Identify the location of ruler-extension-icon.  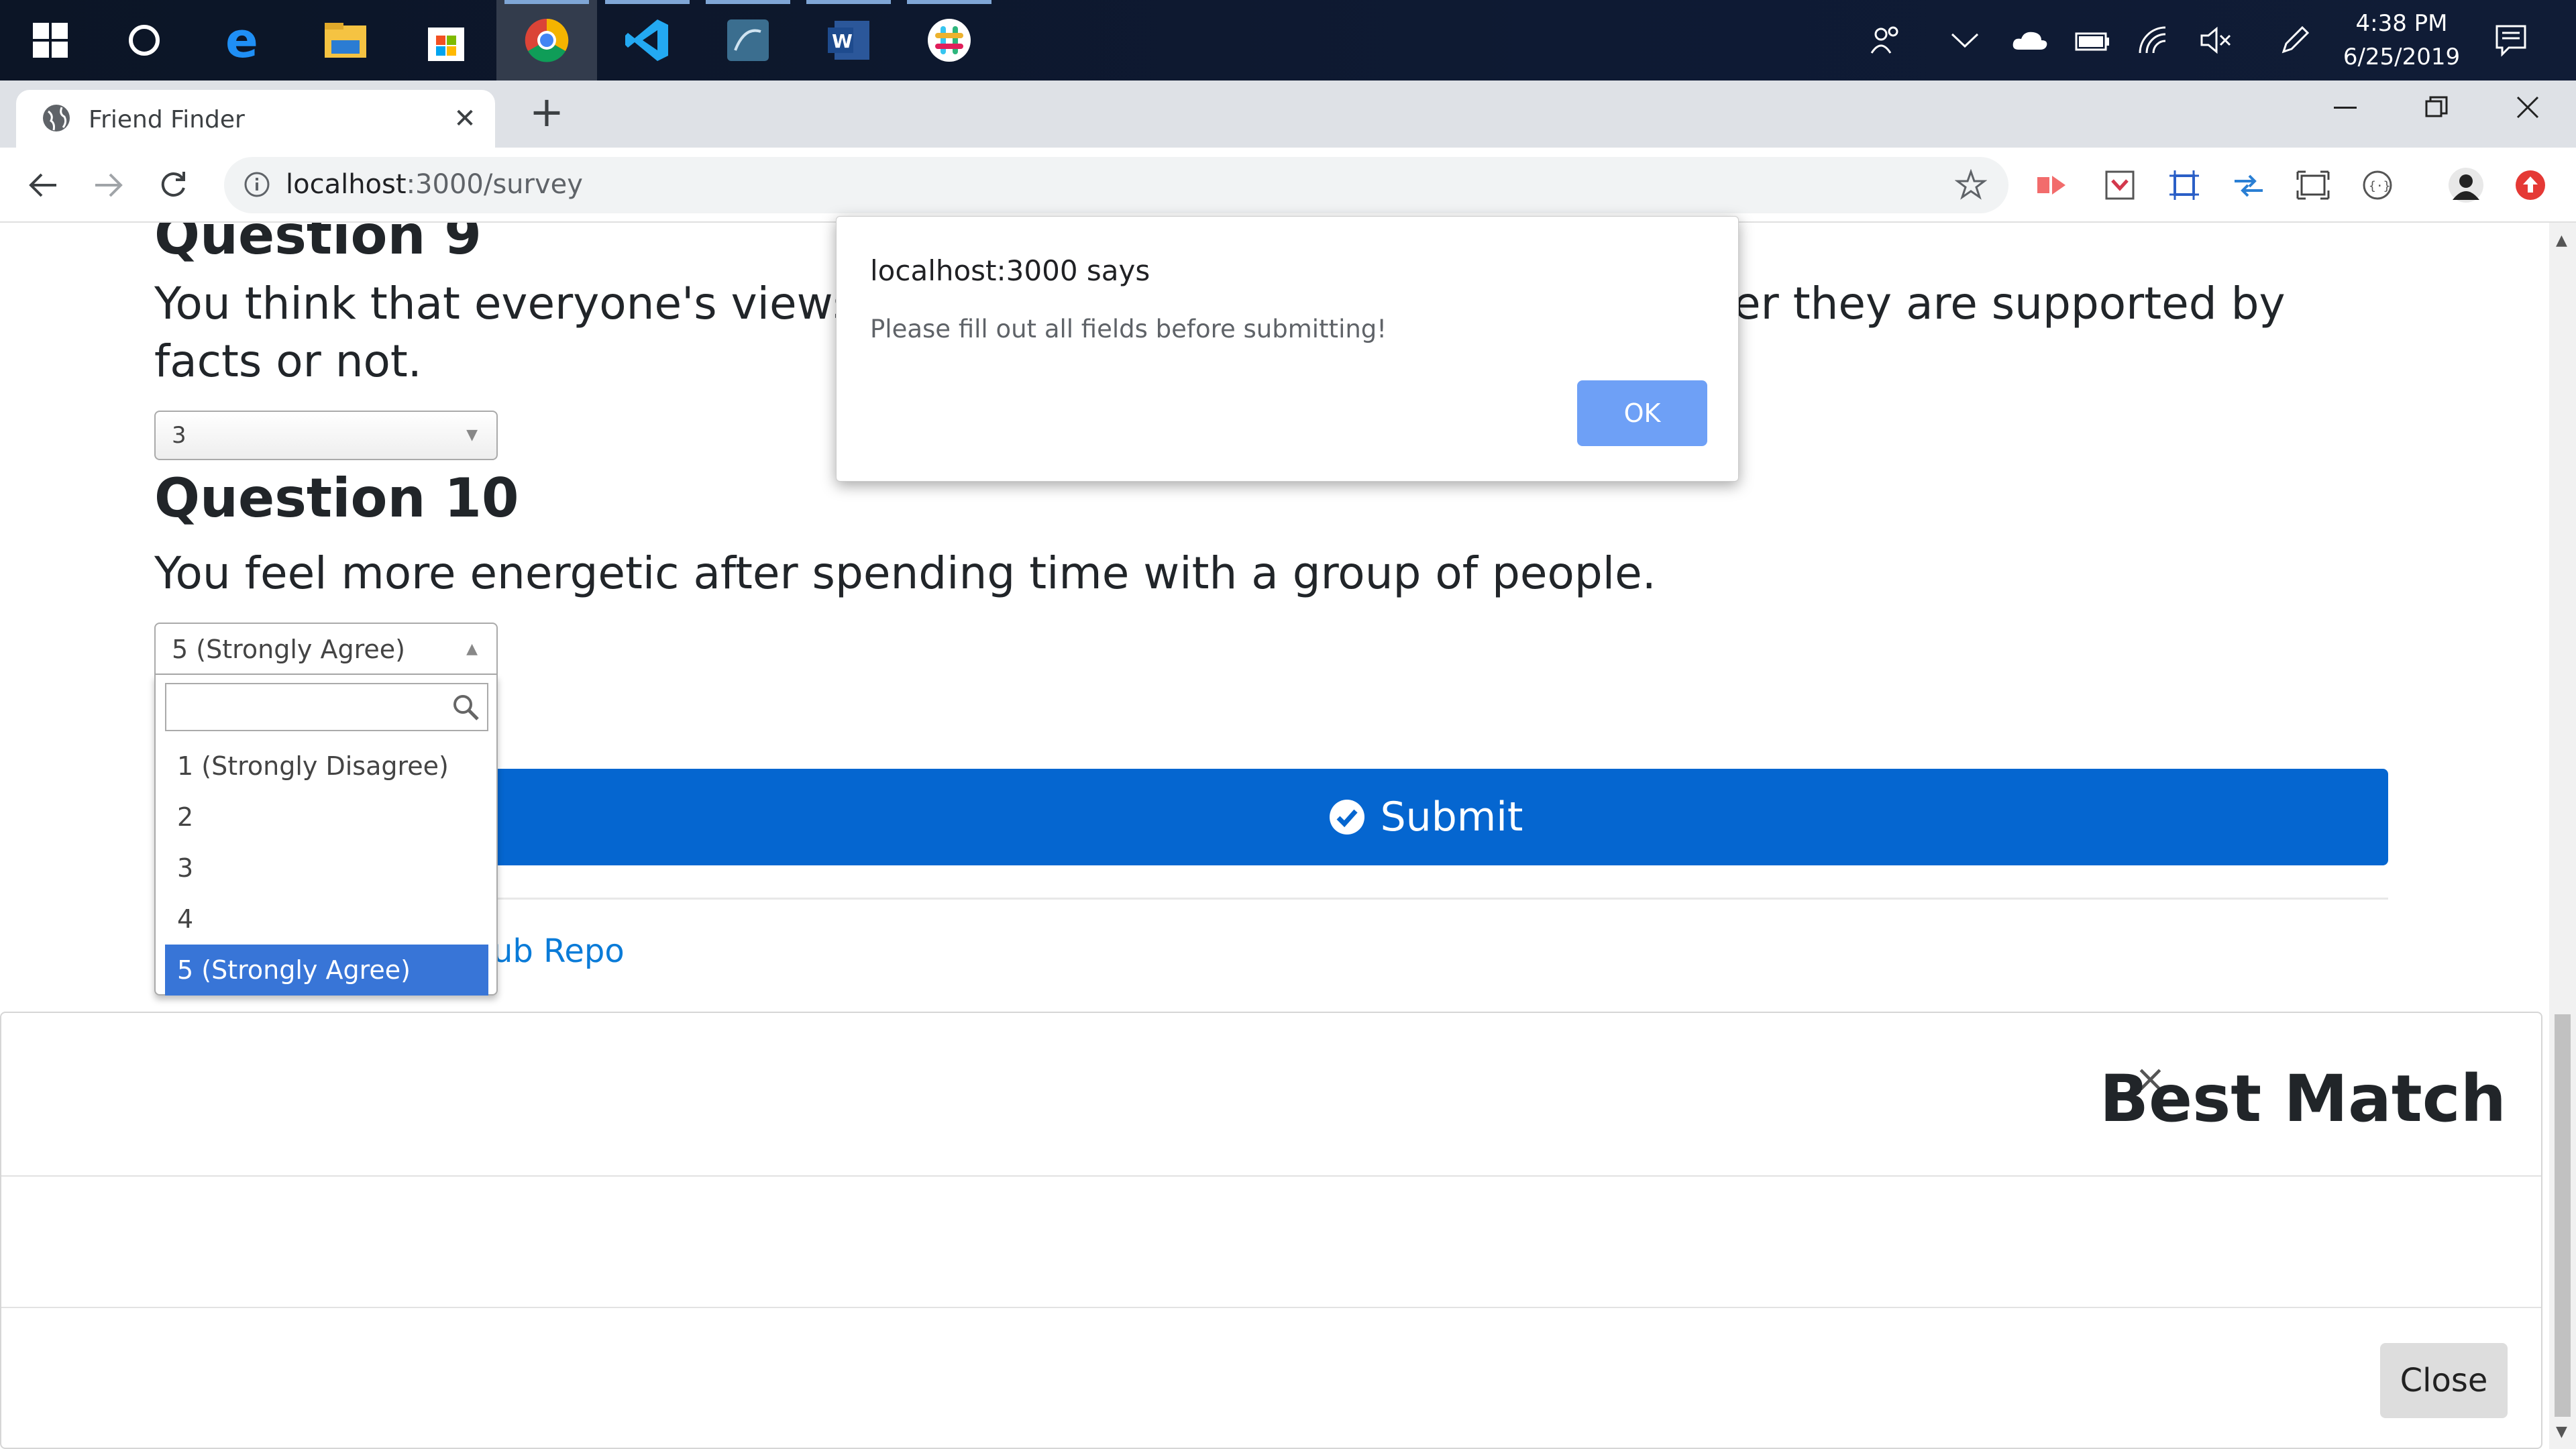
(2184, 185).